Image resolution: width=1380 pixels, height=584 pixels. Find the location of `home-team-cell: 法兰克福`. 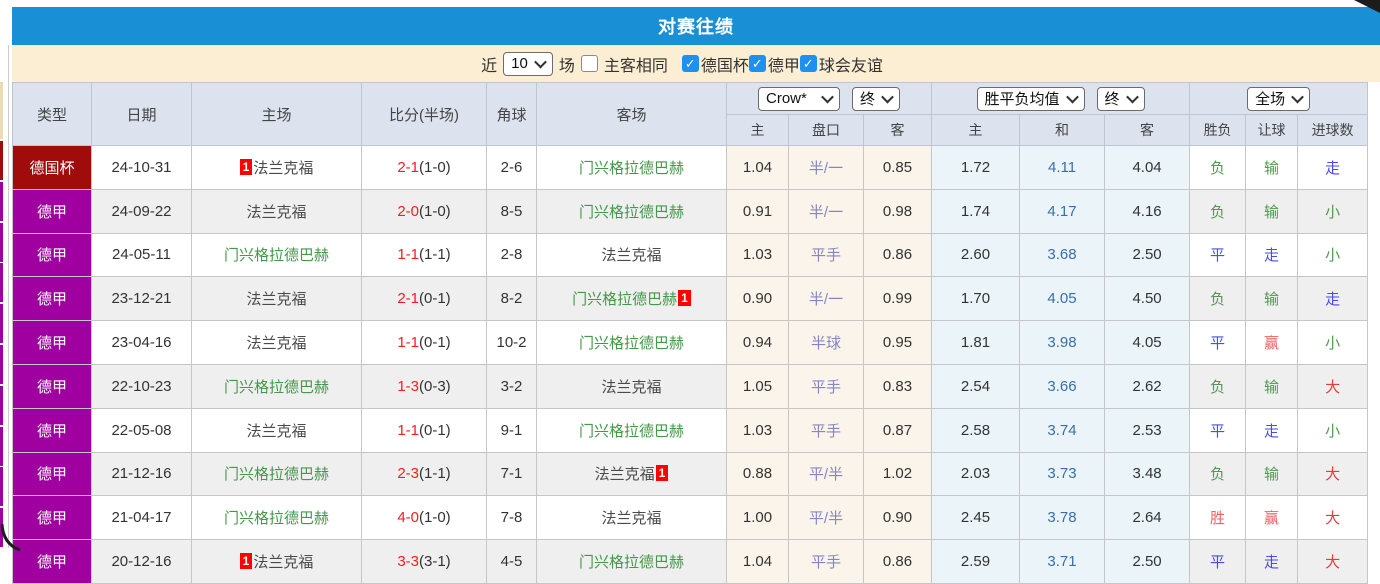

home-team-cell: 法兰克福 is located at coordinates (276, 299).